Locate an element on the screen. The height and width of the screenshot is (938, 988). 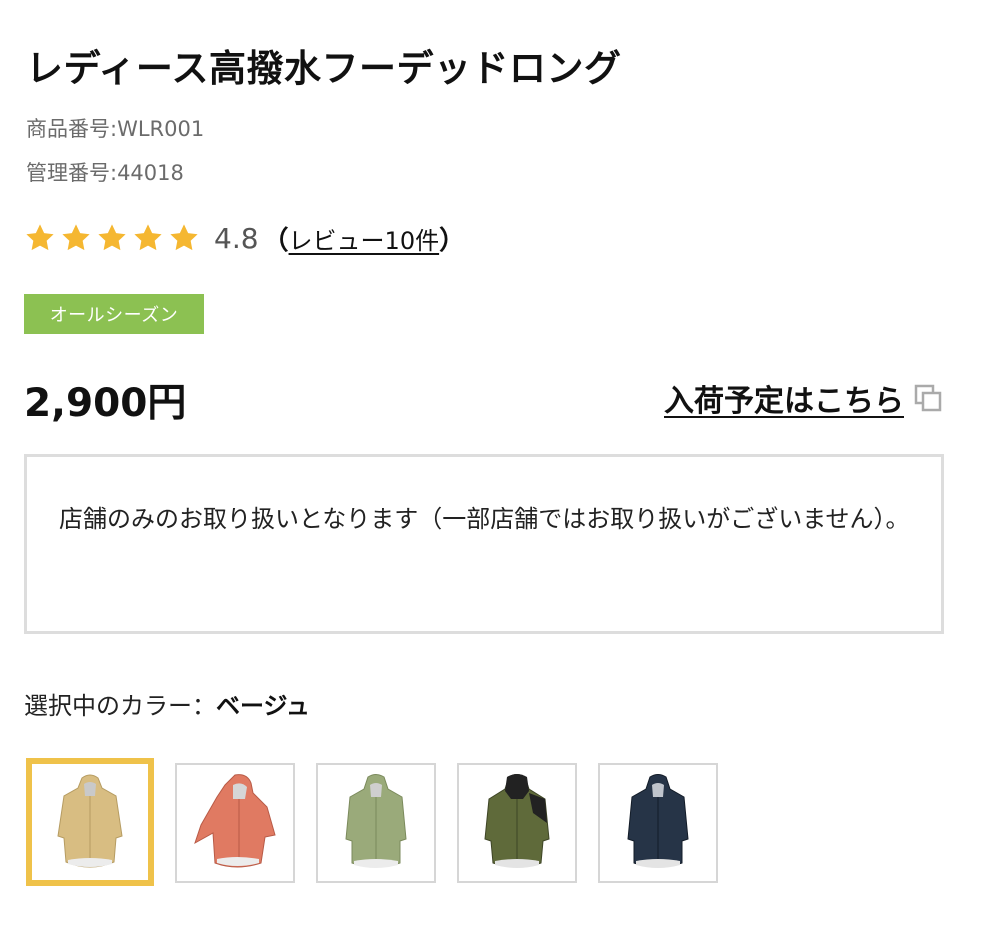
external-link-icon is located at coordinates (928, 398).